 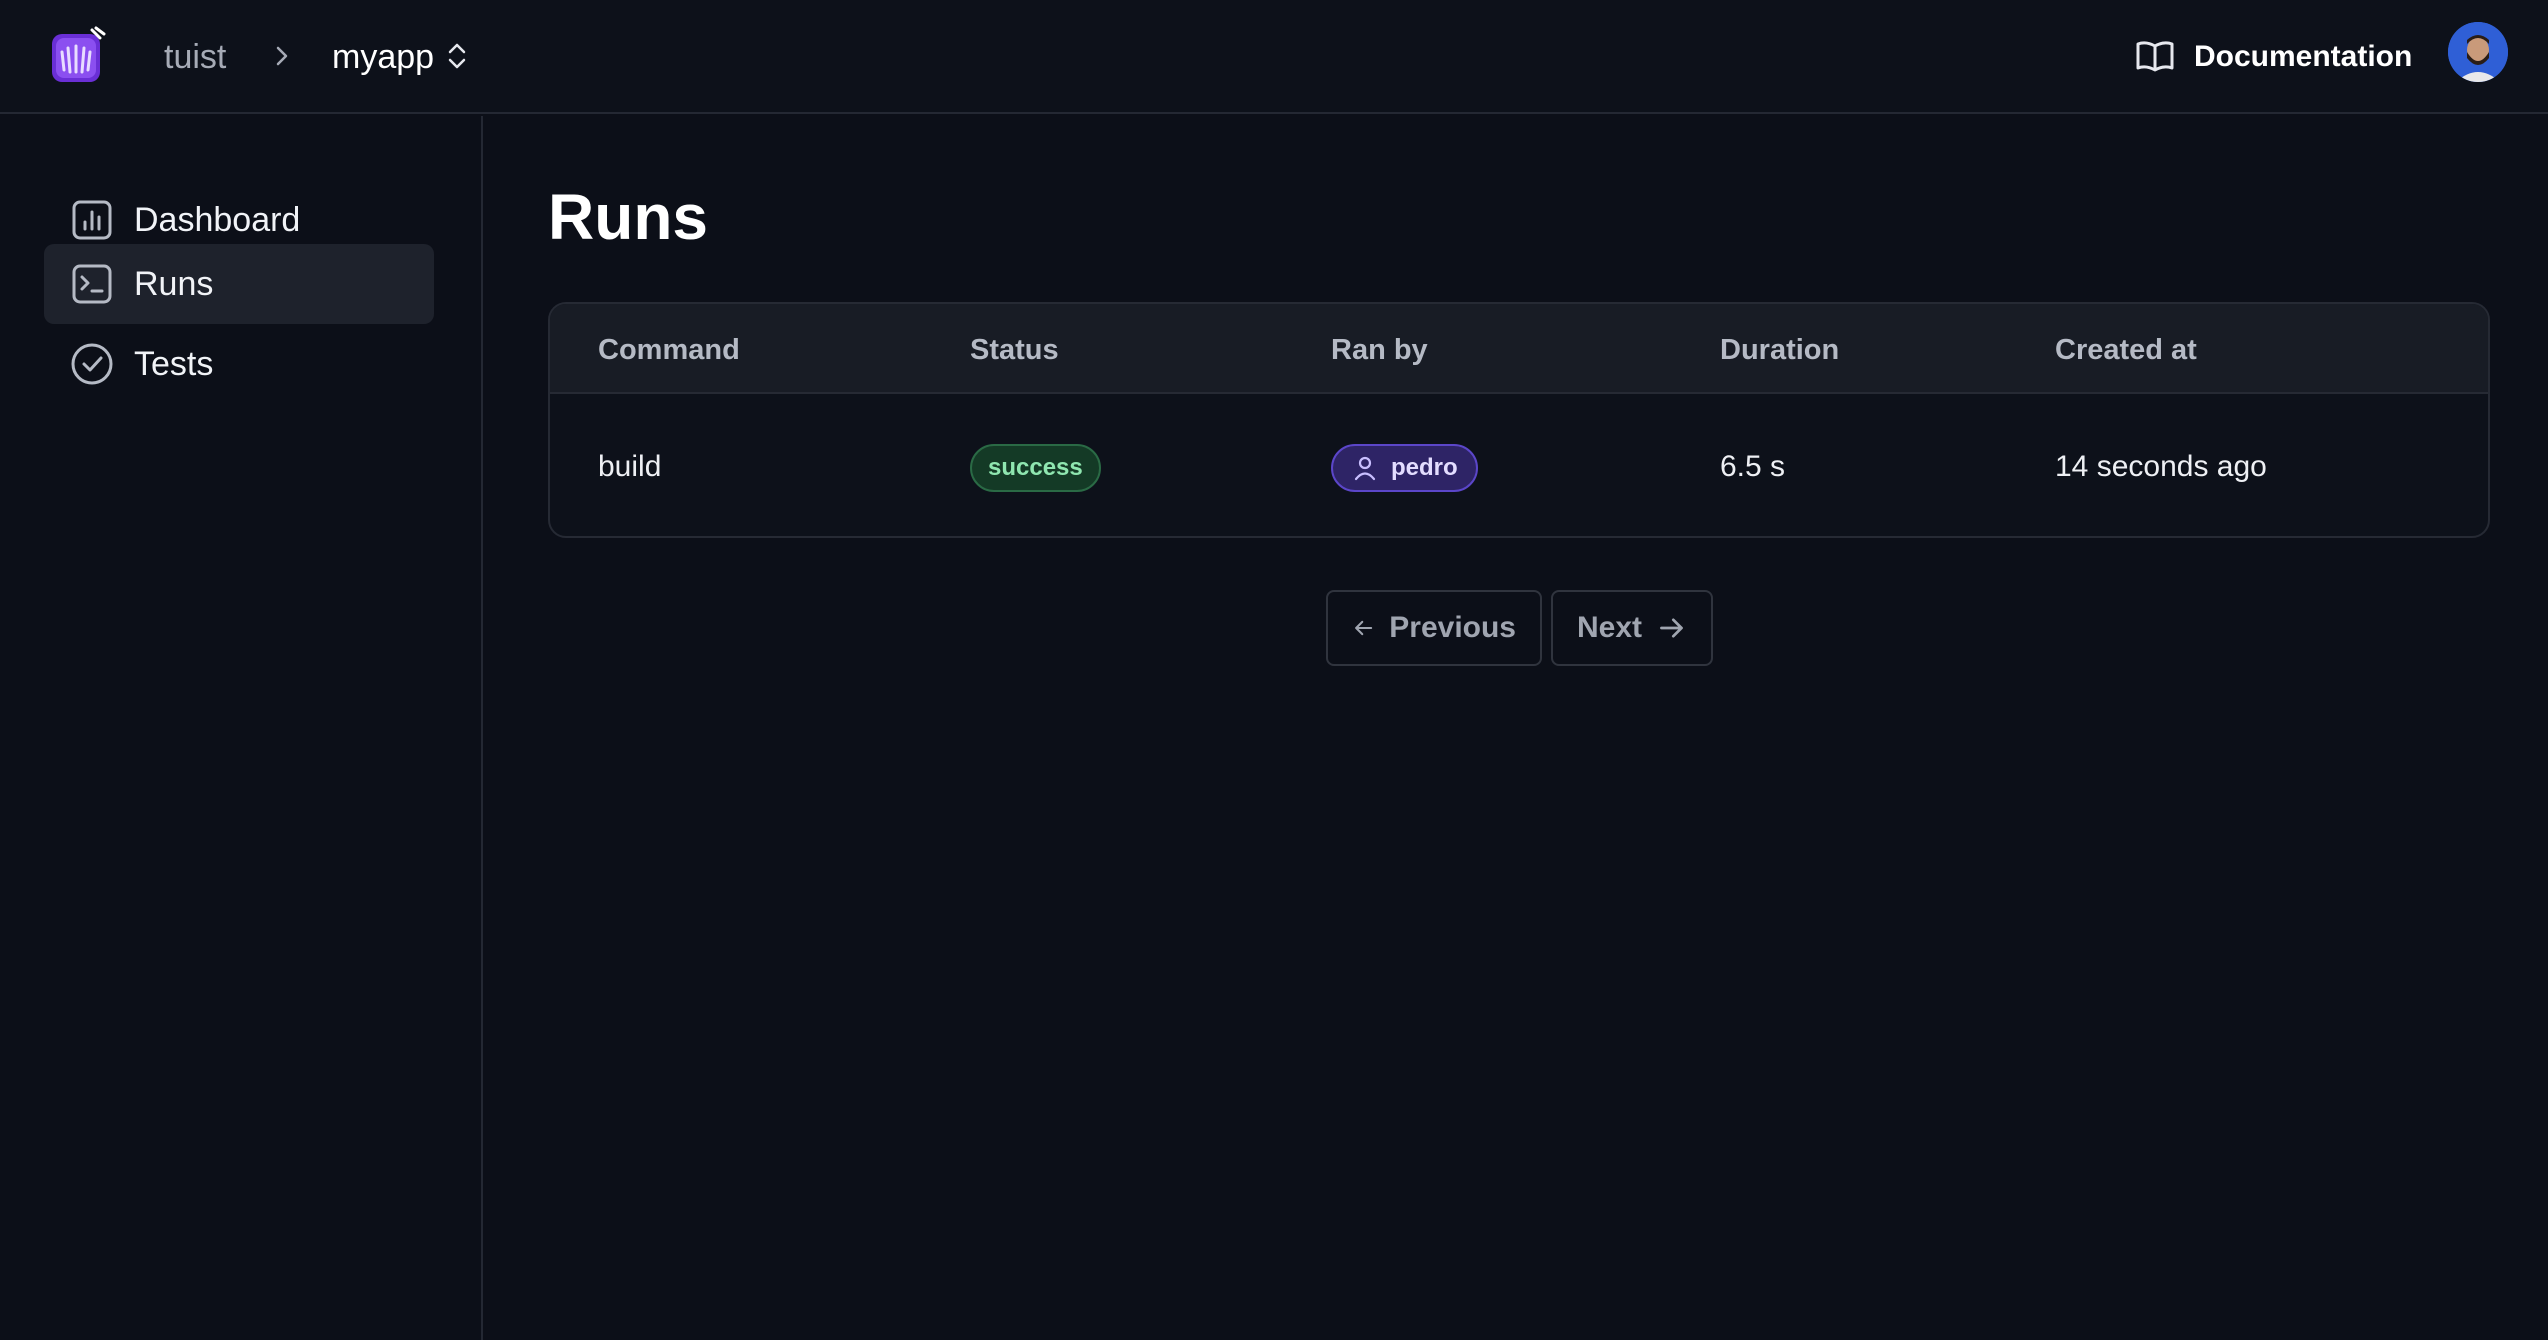 I want to click on arrow-right-icon, so click(x=1671, y=628).